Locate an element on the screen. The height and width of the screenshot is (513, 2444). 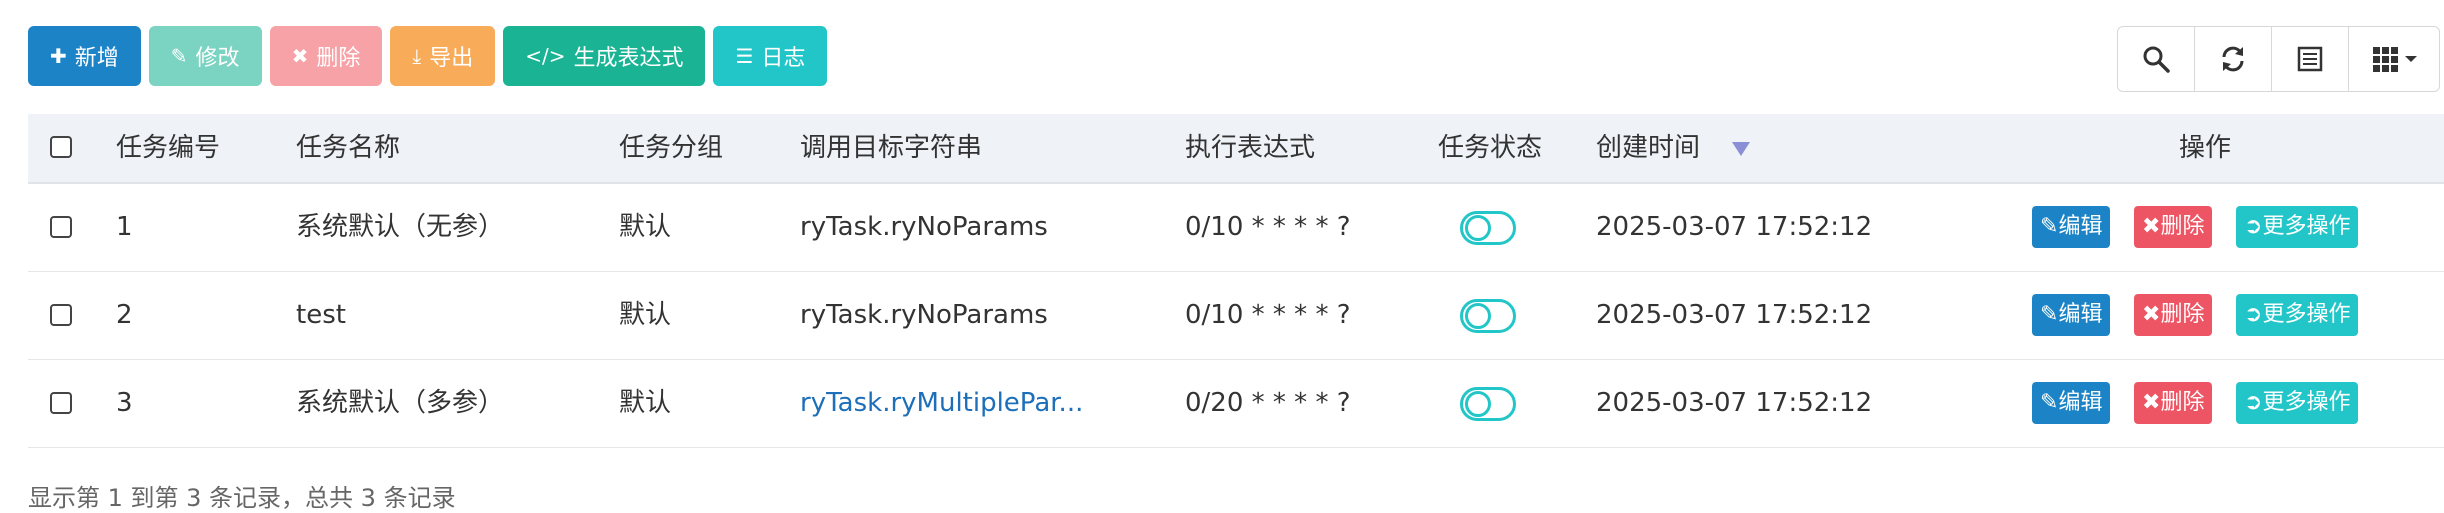
export-button-label: 导出 is located at coordinates (451, 58).